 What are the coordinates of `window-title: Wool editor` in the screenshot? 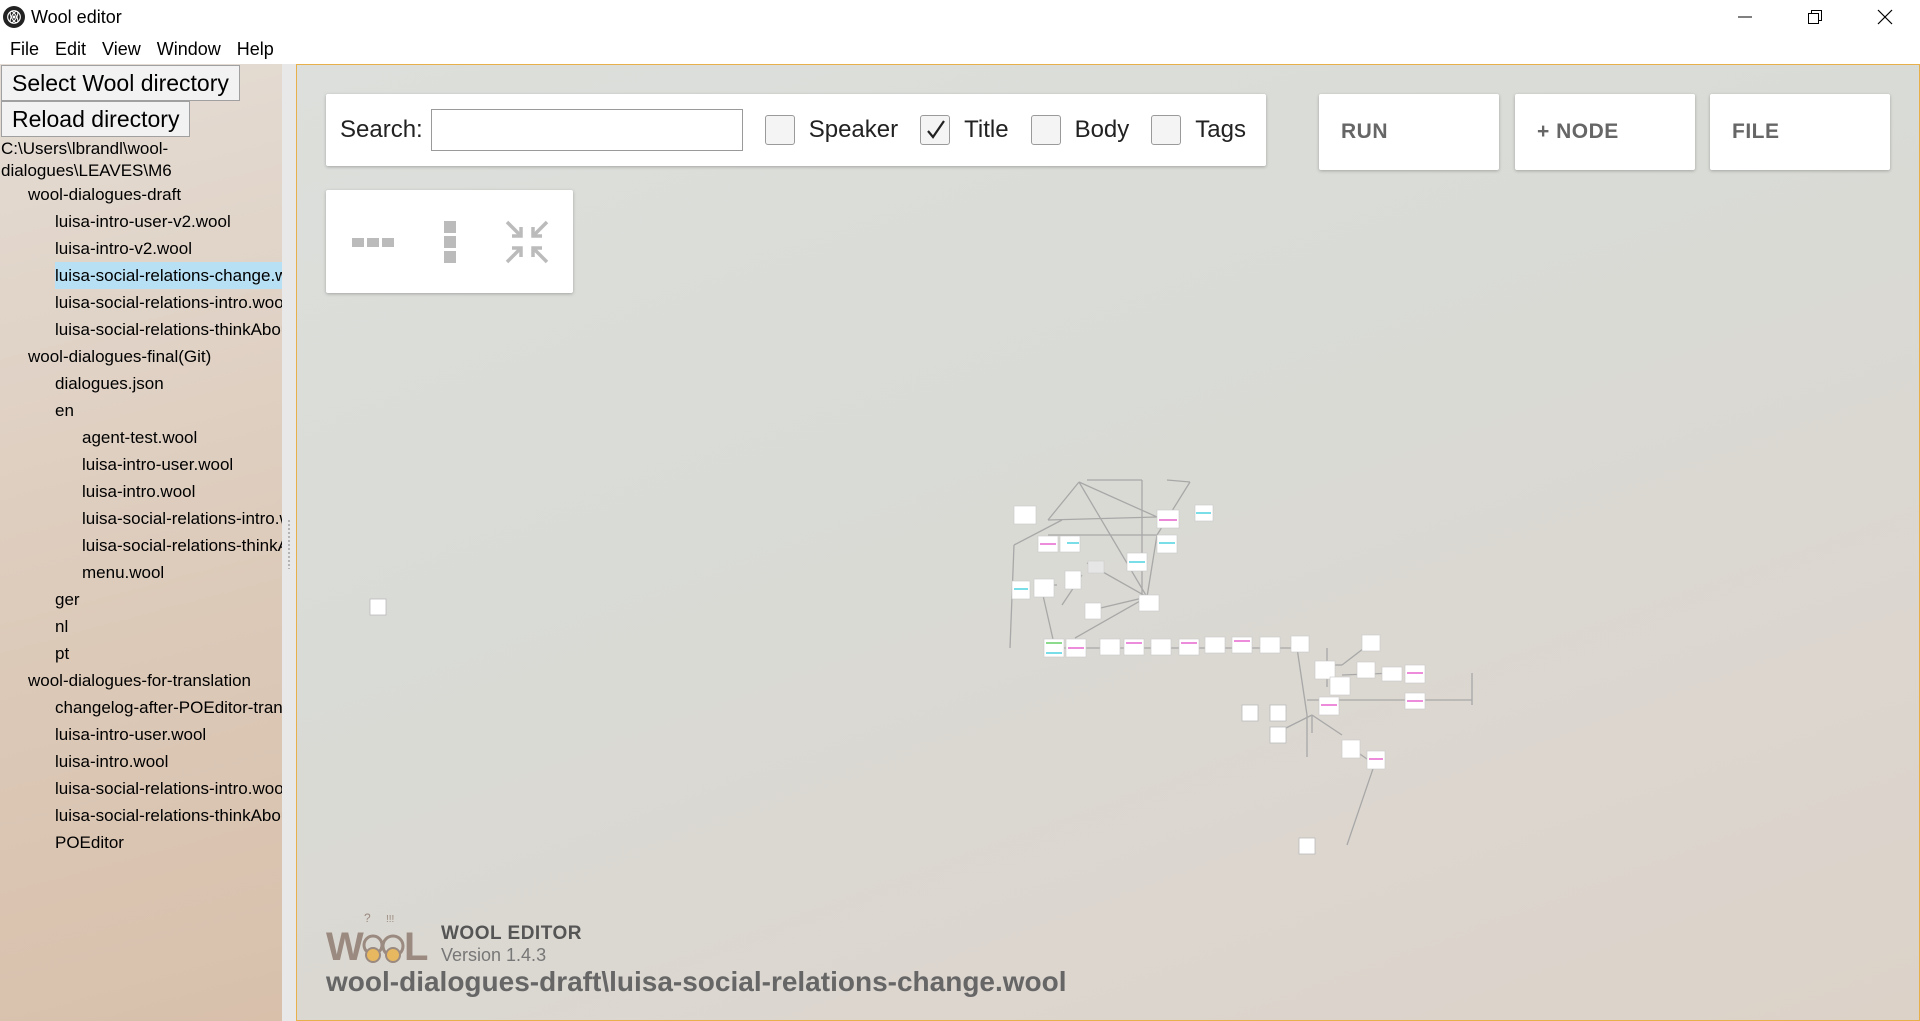 It's located at (76, 16).